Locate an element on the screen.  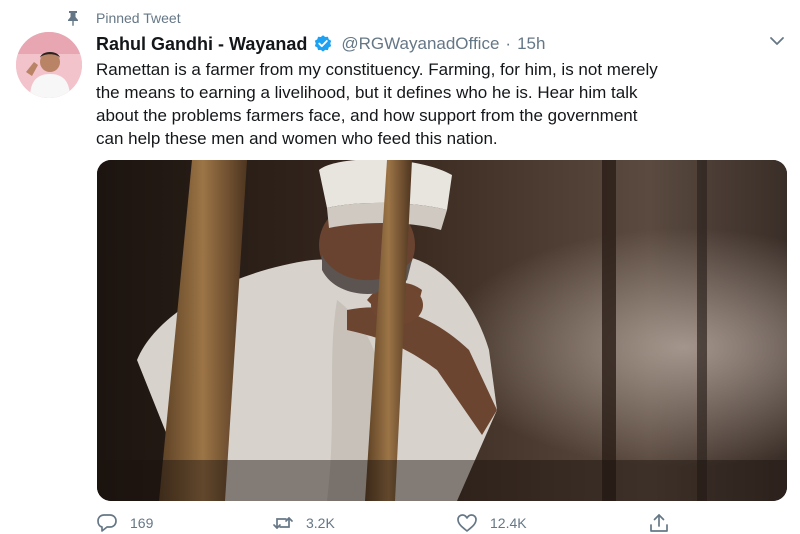
tweet-actions: 169 3.2K 12.4K is located at coordinates (406, 523).